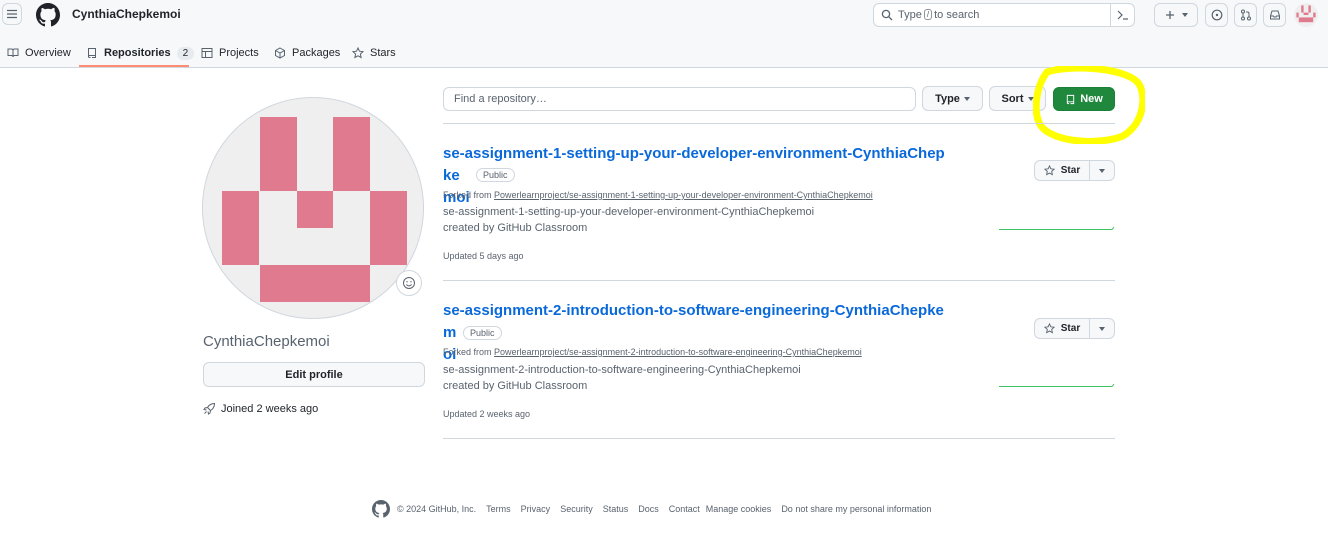  What do you see at coordinates (616, 509) in the screenshot?
I see `footer-link-status: Status` at bounding box center [616, 509].